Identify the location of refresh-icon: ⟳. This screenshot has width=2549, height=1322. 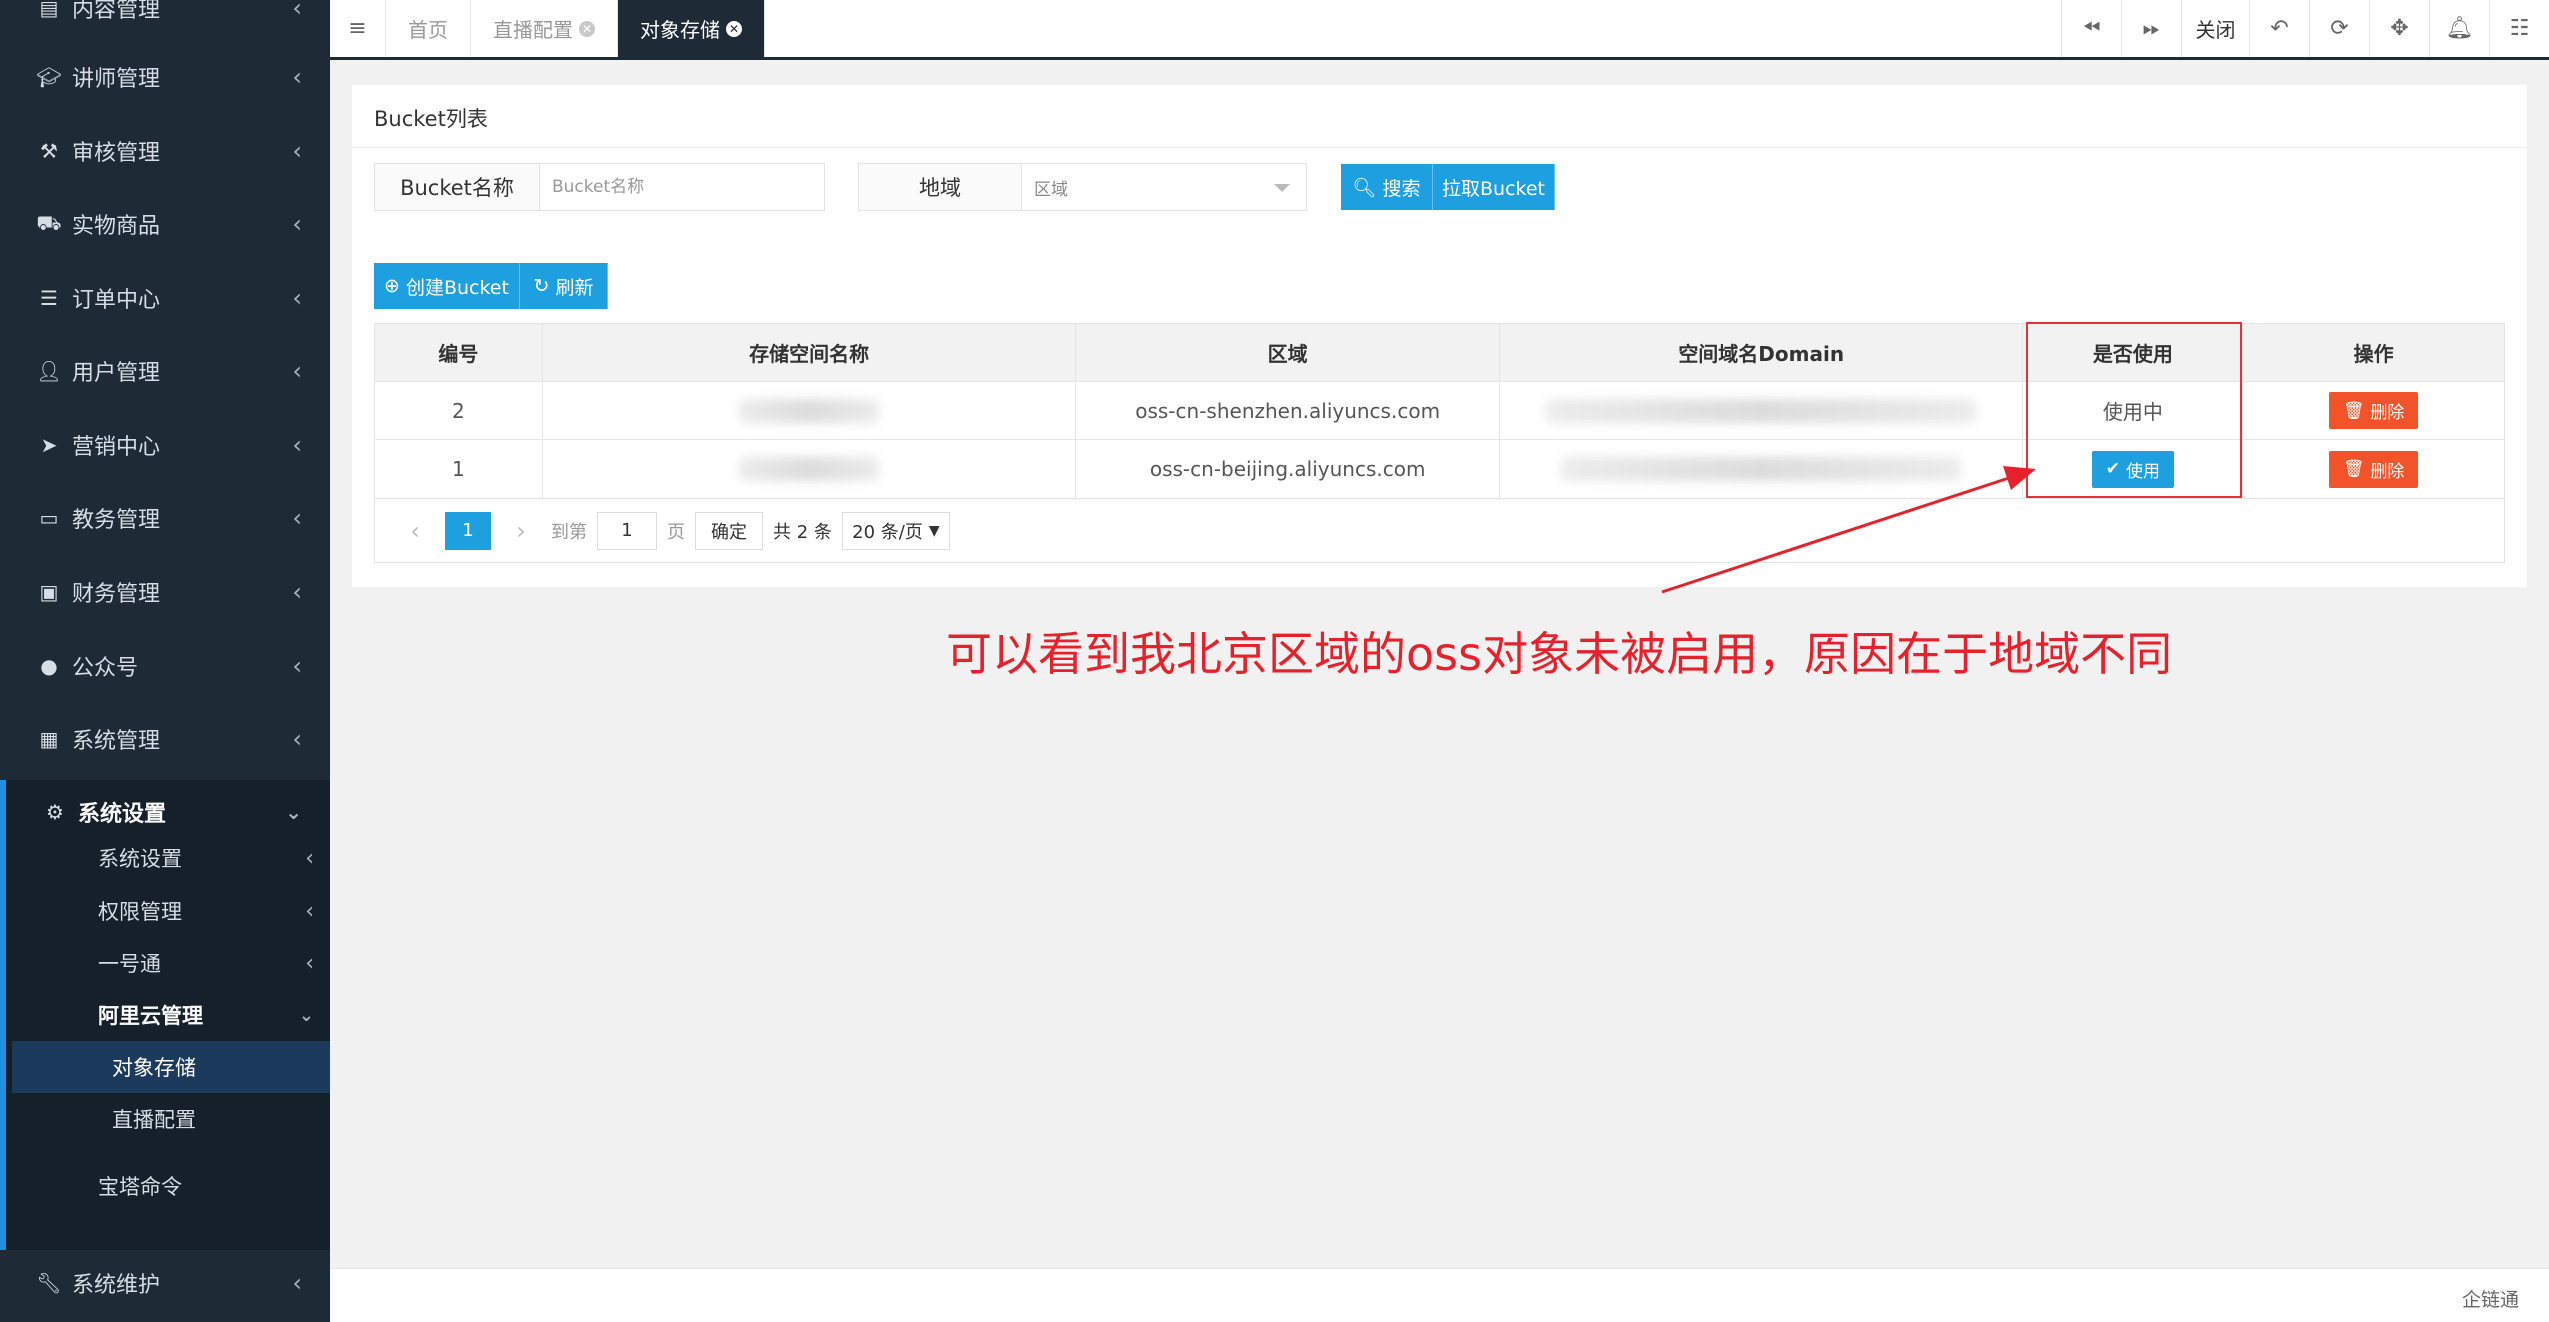
(2339, 28).